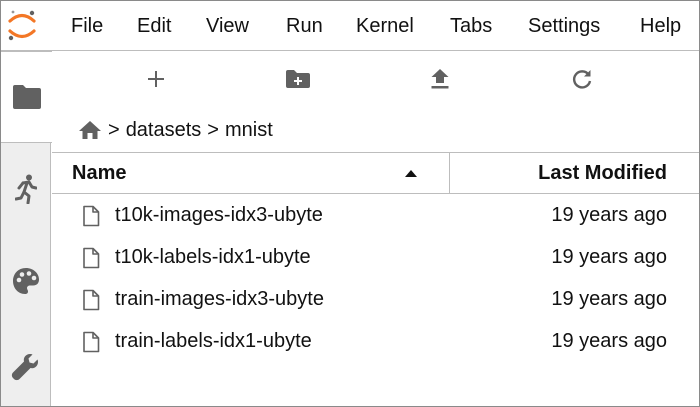 This screenshot has height=407, width=700. Describe the element at coordinates (213, 257) in the screenshot. I see `file-name: t10k-labels-idx1-ubyte` at that location.